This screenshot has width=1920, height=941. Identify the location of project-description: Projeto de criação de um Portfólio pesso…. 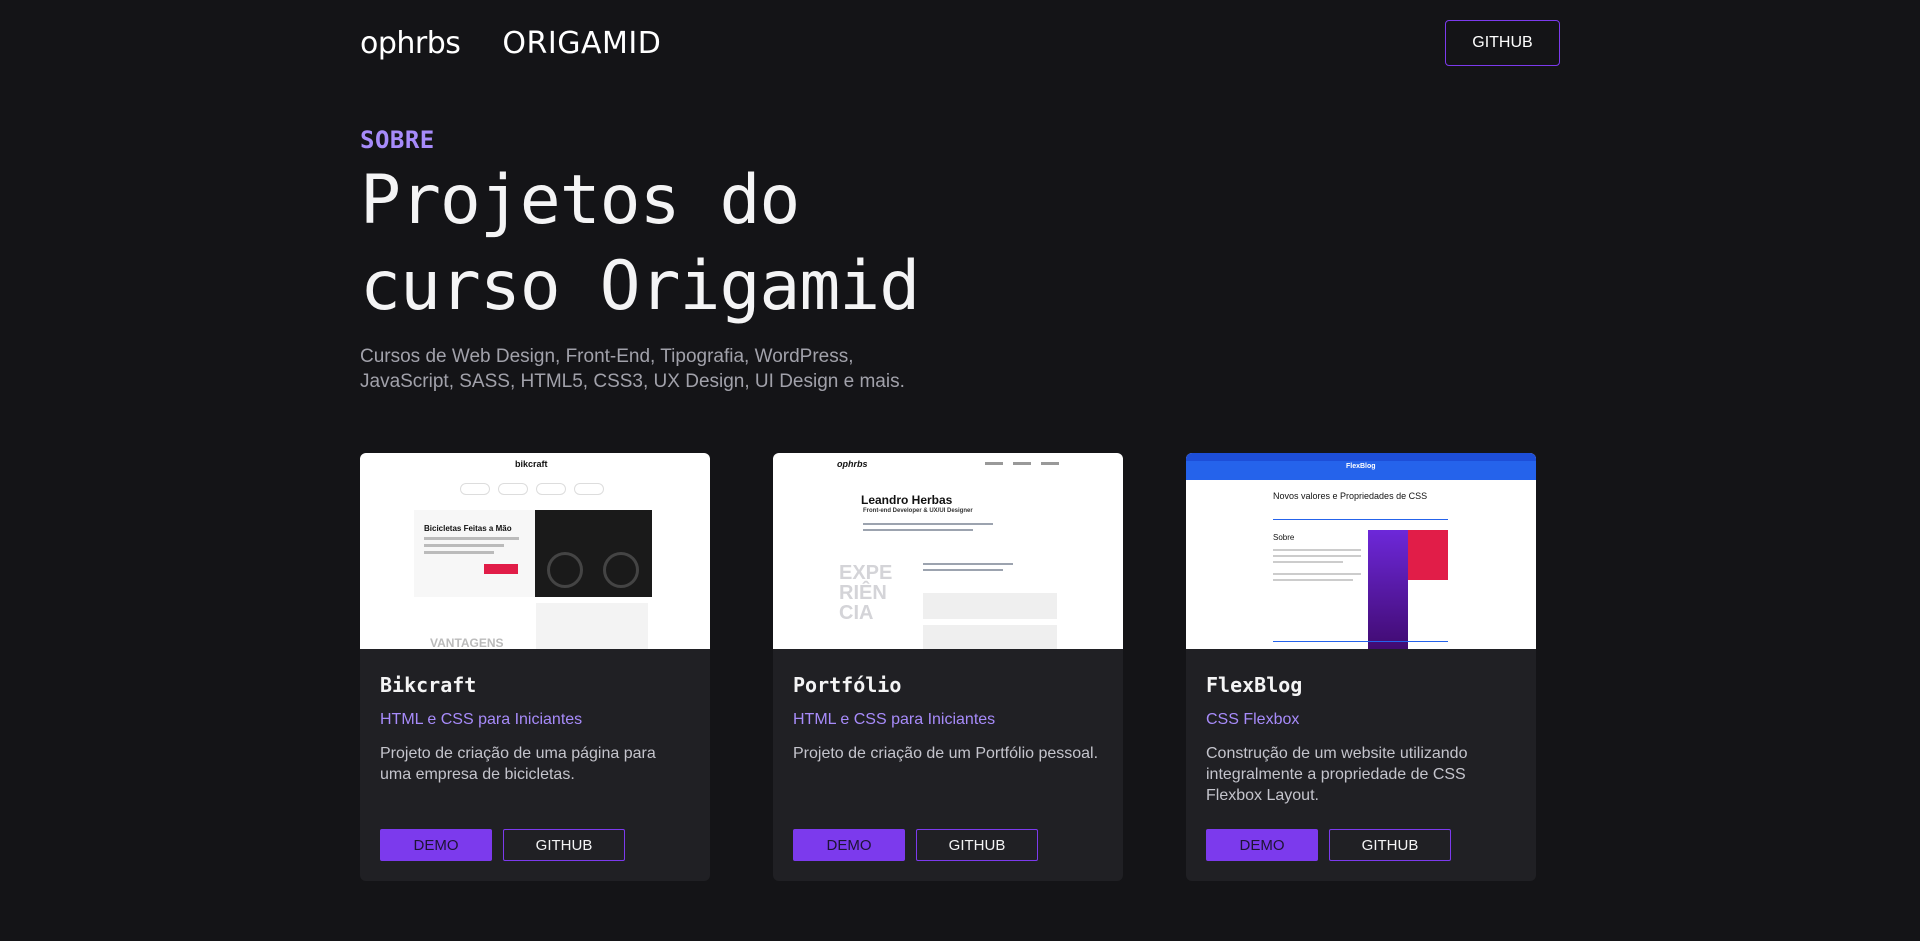
(946, 753).